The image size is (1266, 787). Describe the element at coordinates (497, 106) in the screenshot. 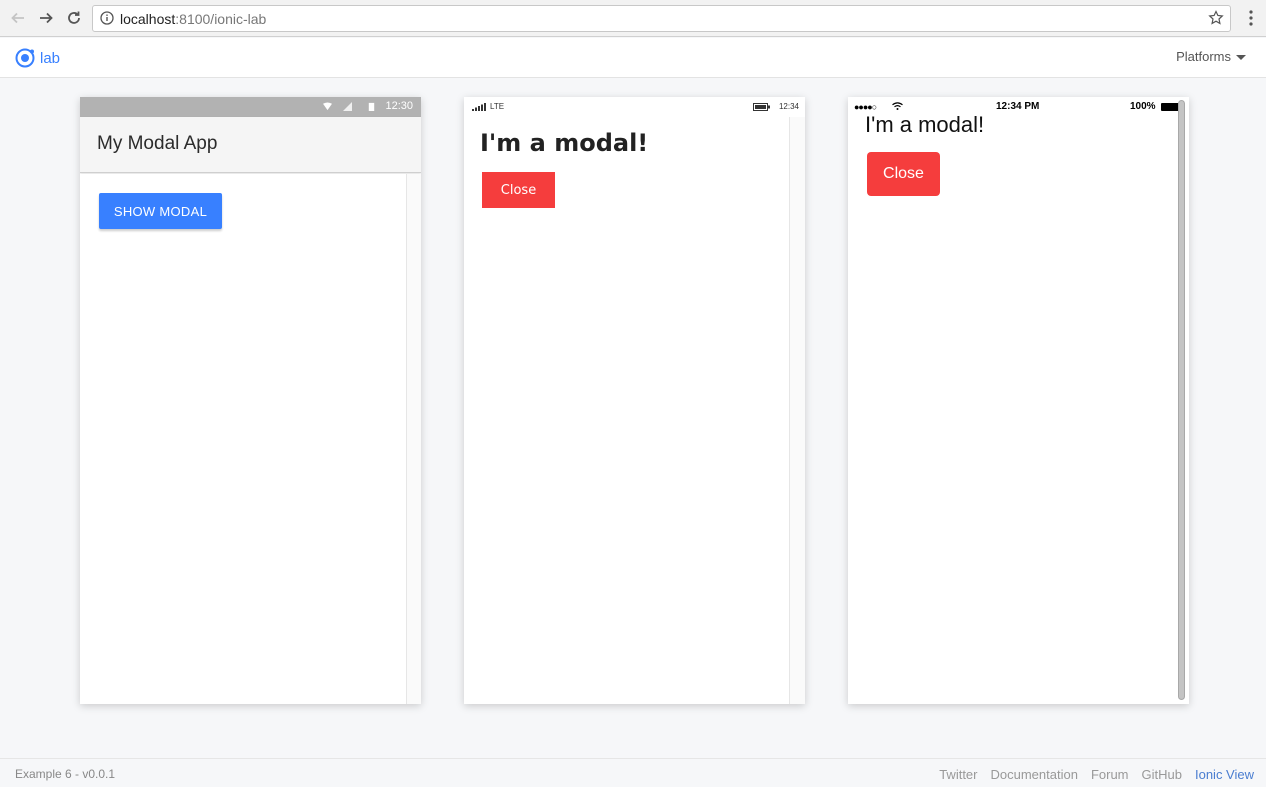

I see `network-label: LTE` at that location.